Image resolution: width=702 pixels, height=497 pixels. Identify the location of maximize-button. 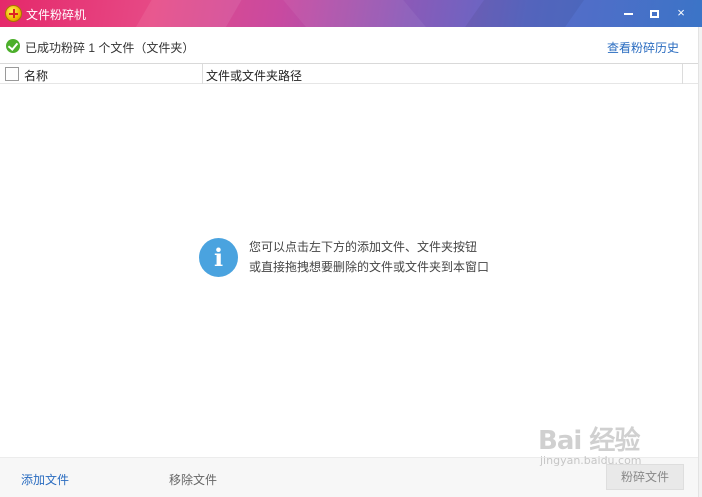
(654, 13).